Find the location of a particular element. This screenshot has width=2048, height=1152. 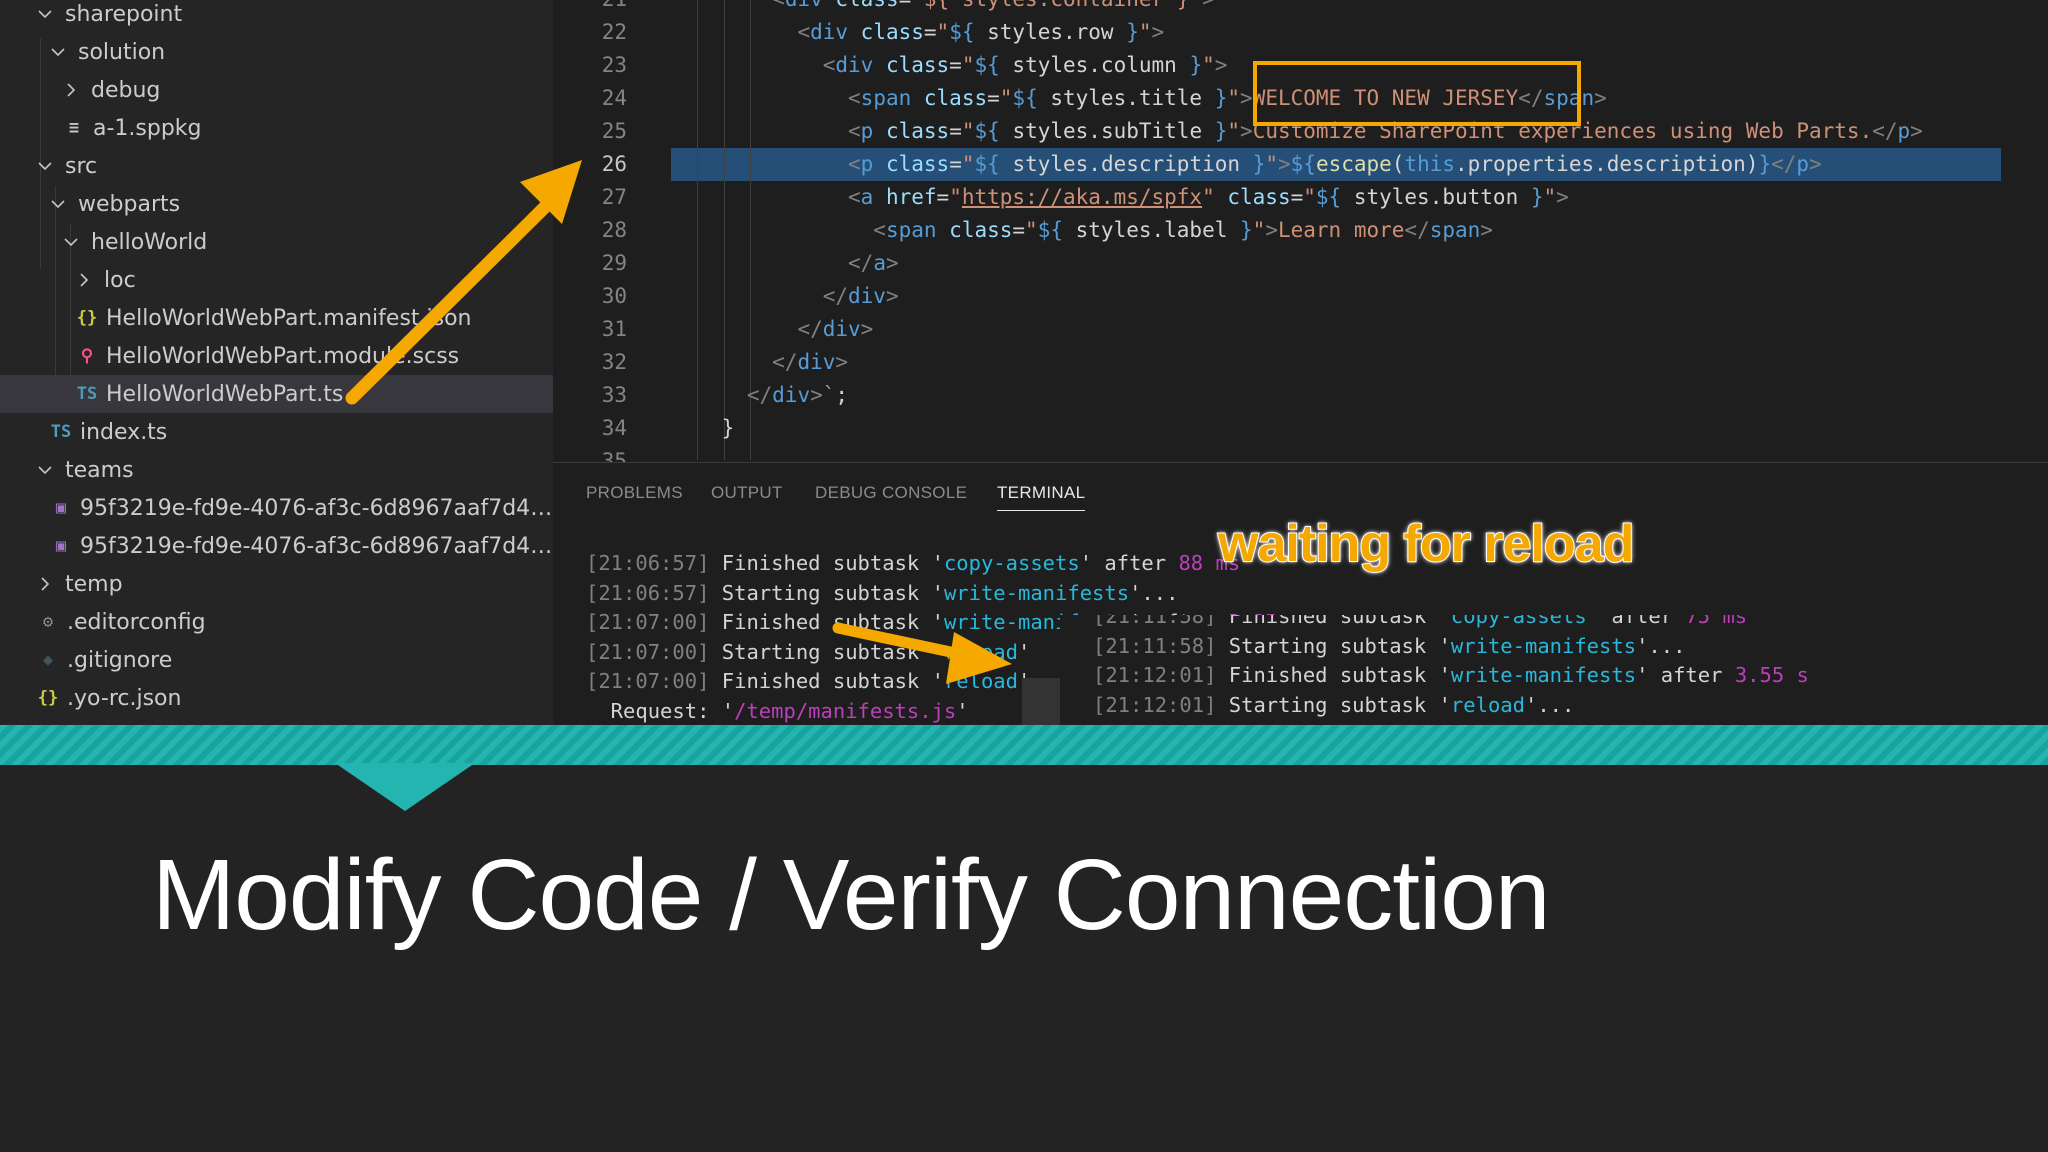

tree-folder-solution: solution is located at coordinates (276, 52).